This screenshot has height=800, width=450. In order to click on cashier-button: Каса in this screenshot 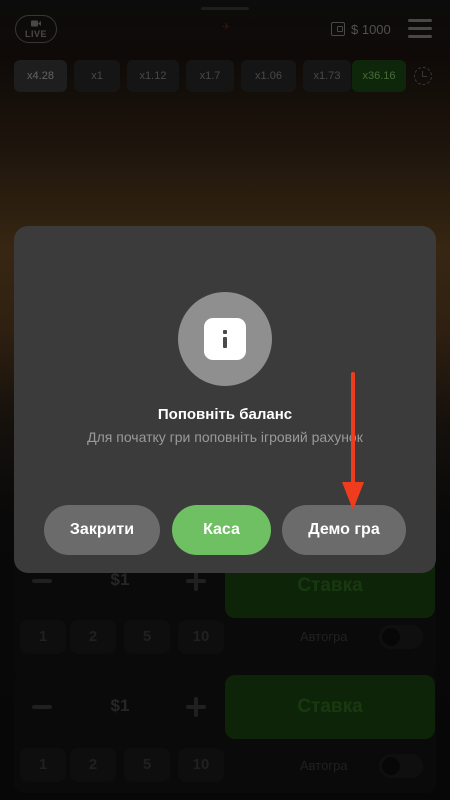, I will do `click(221, 530)`.